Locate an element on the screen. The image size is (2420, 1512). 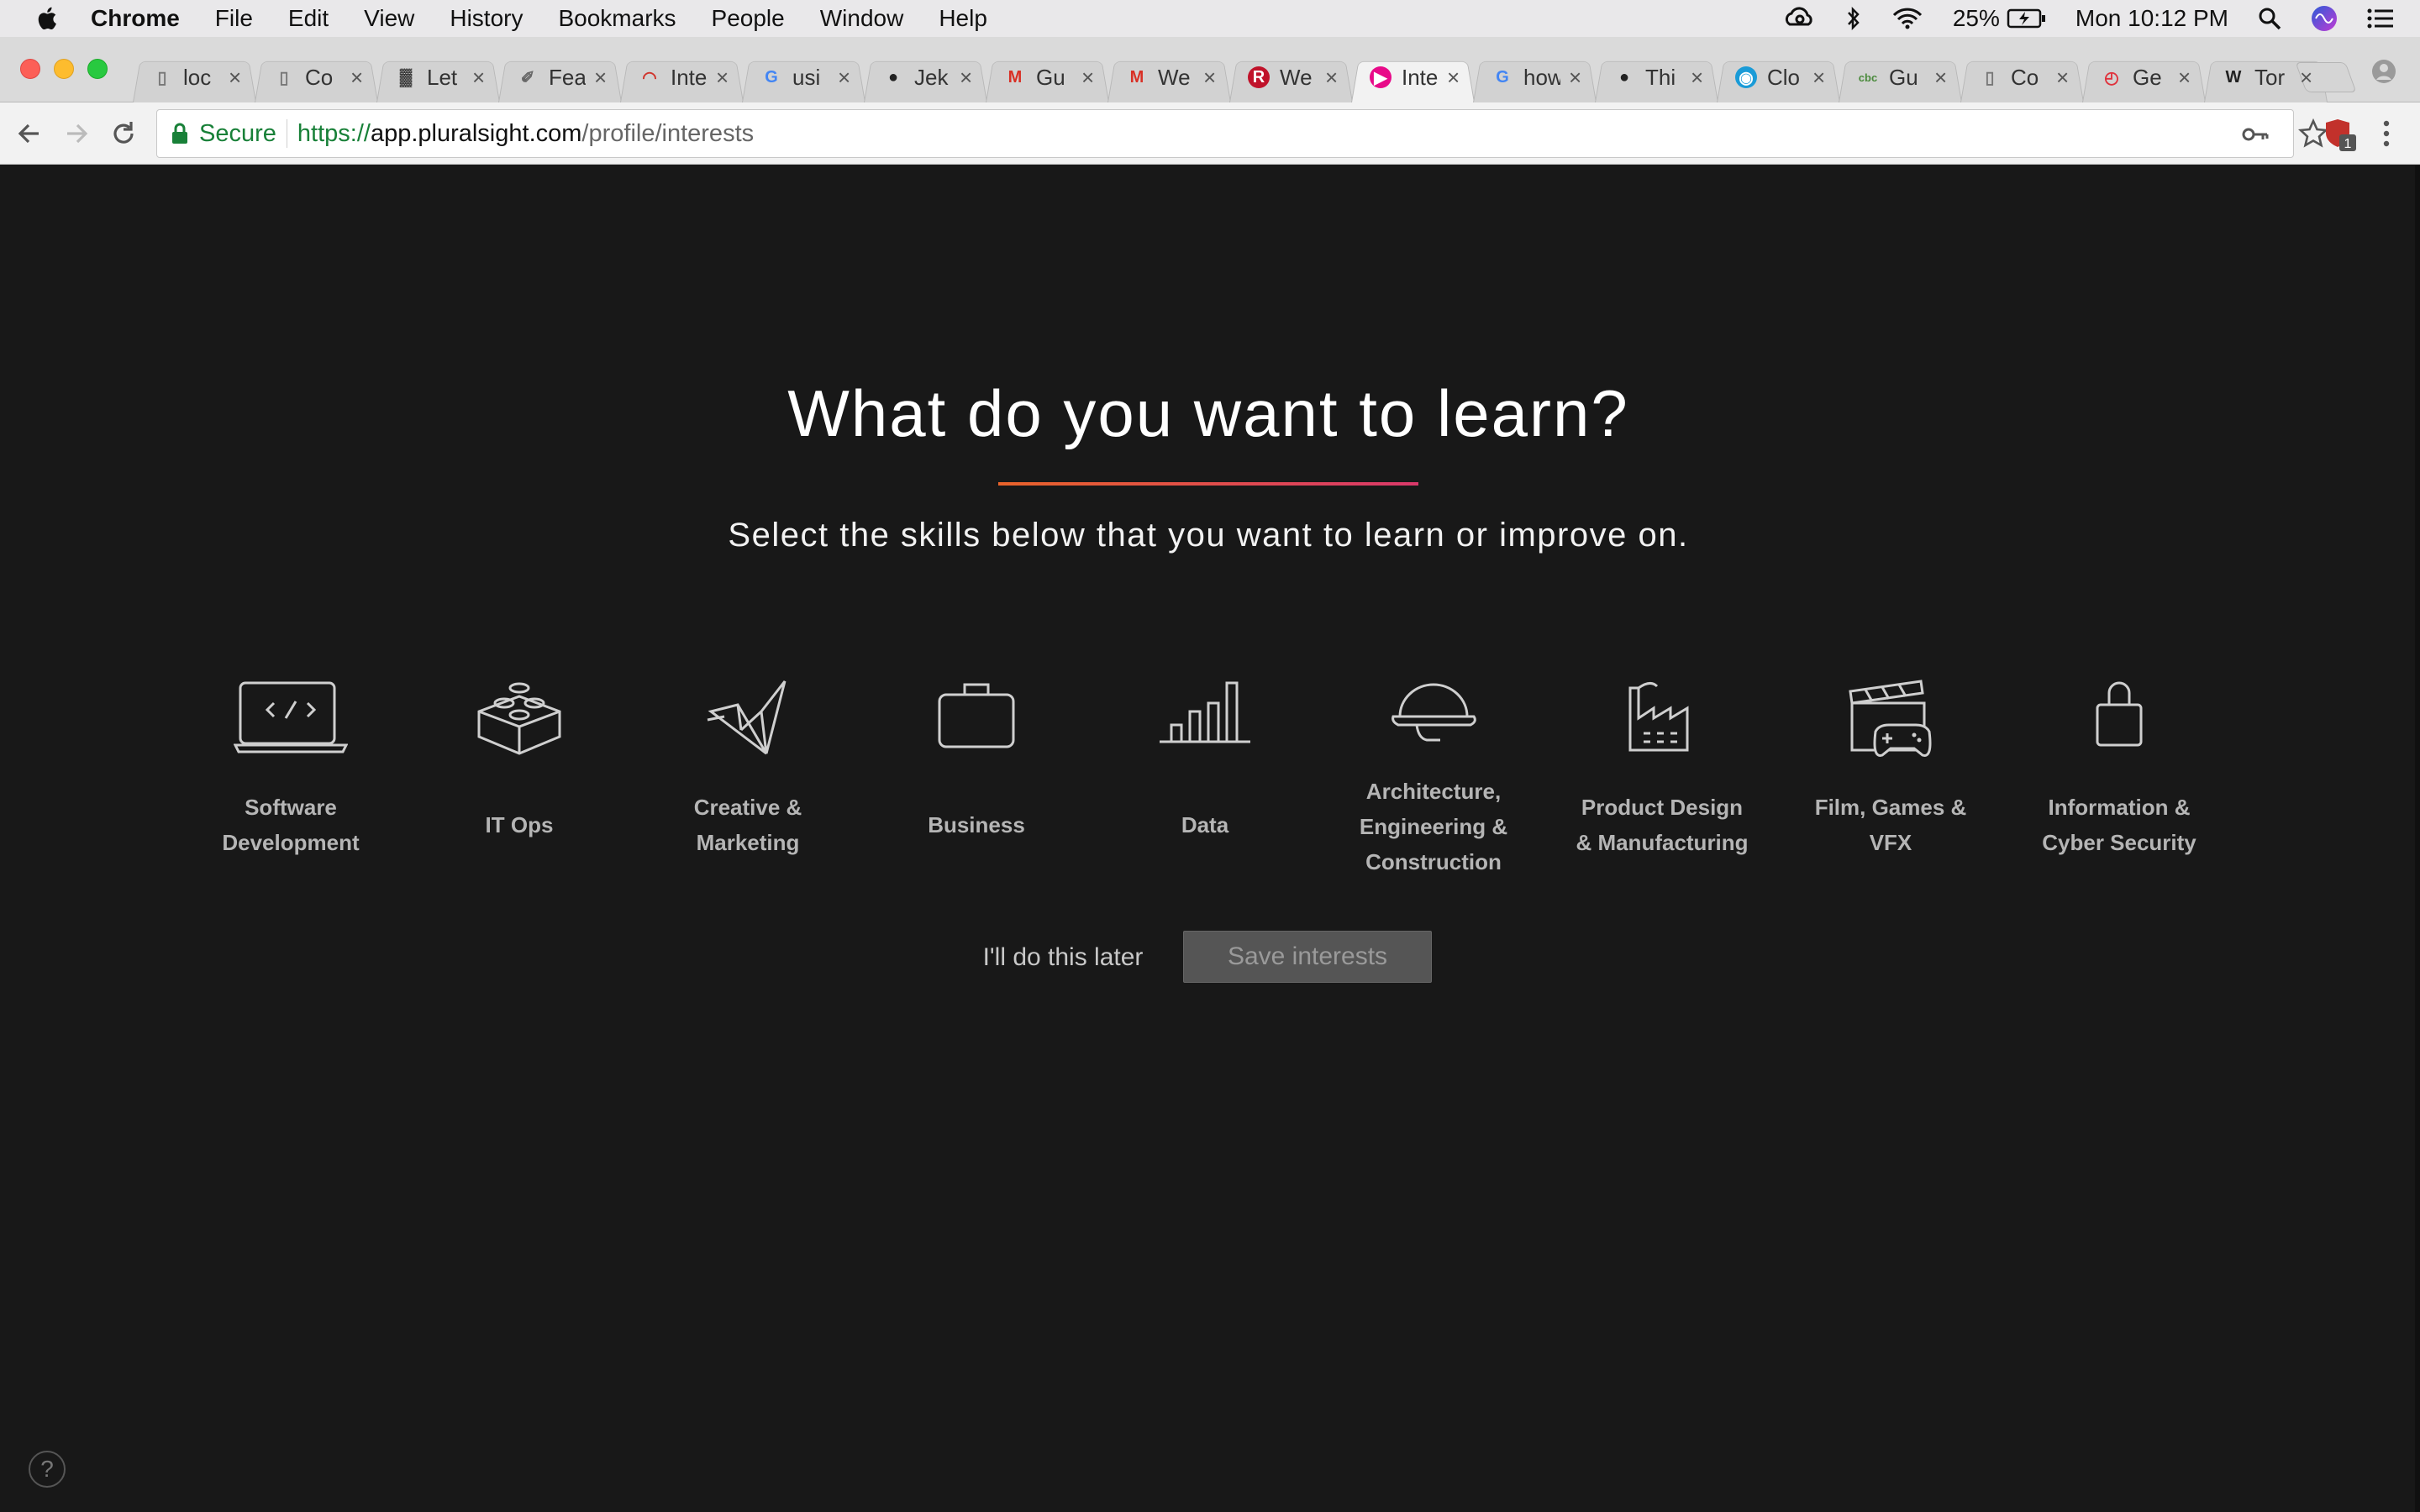
interest-data: Data is located at coordinates (1205, 787).